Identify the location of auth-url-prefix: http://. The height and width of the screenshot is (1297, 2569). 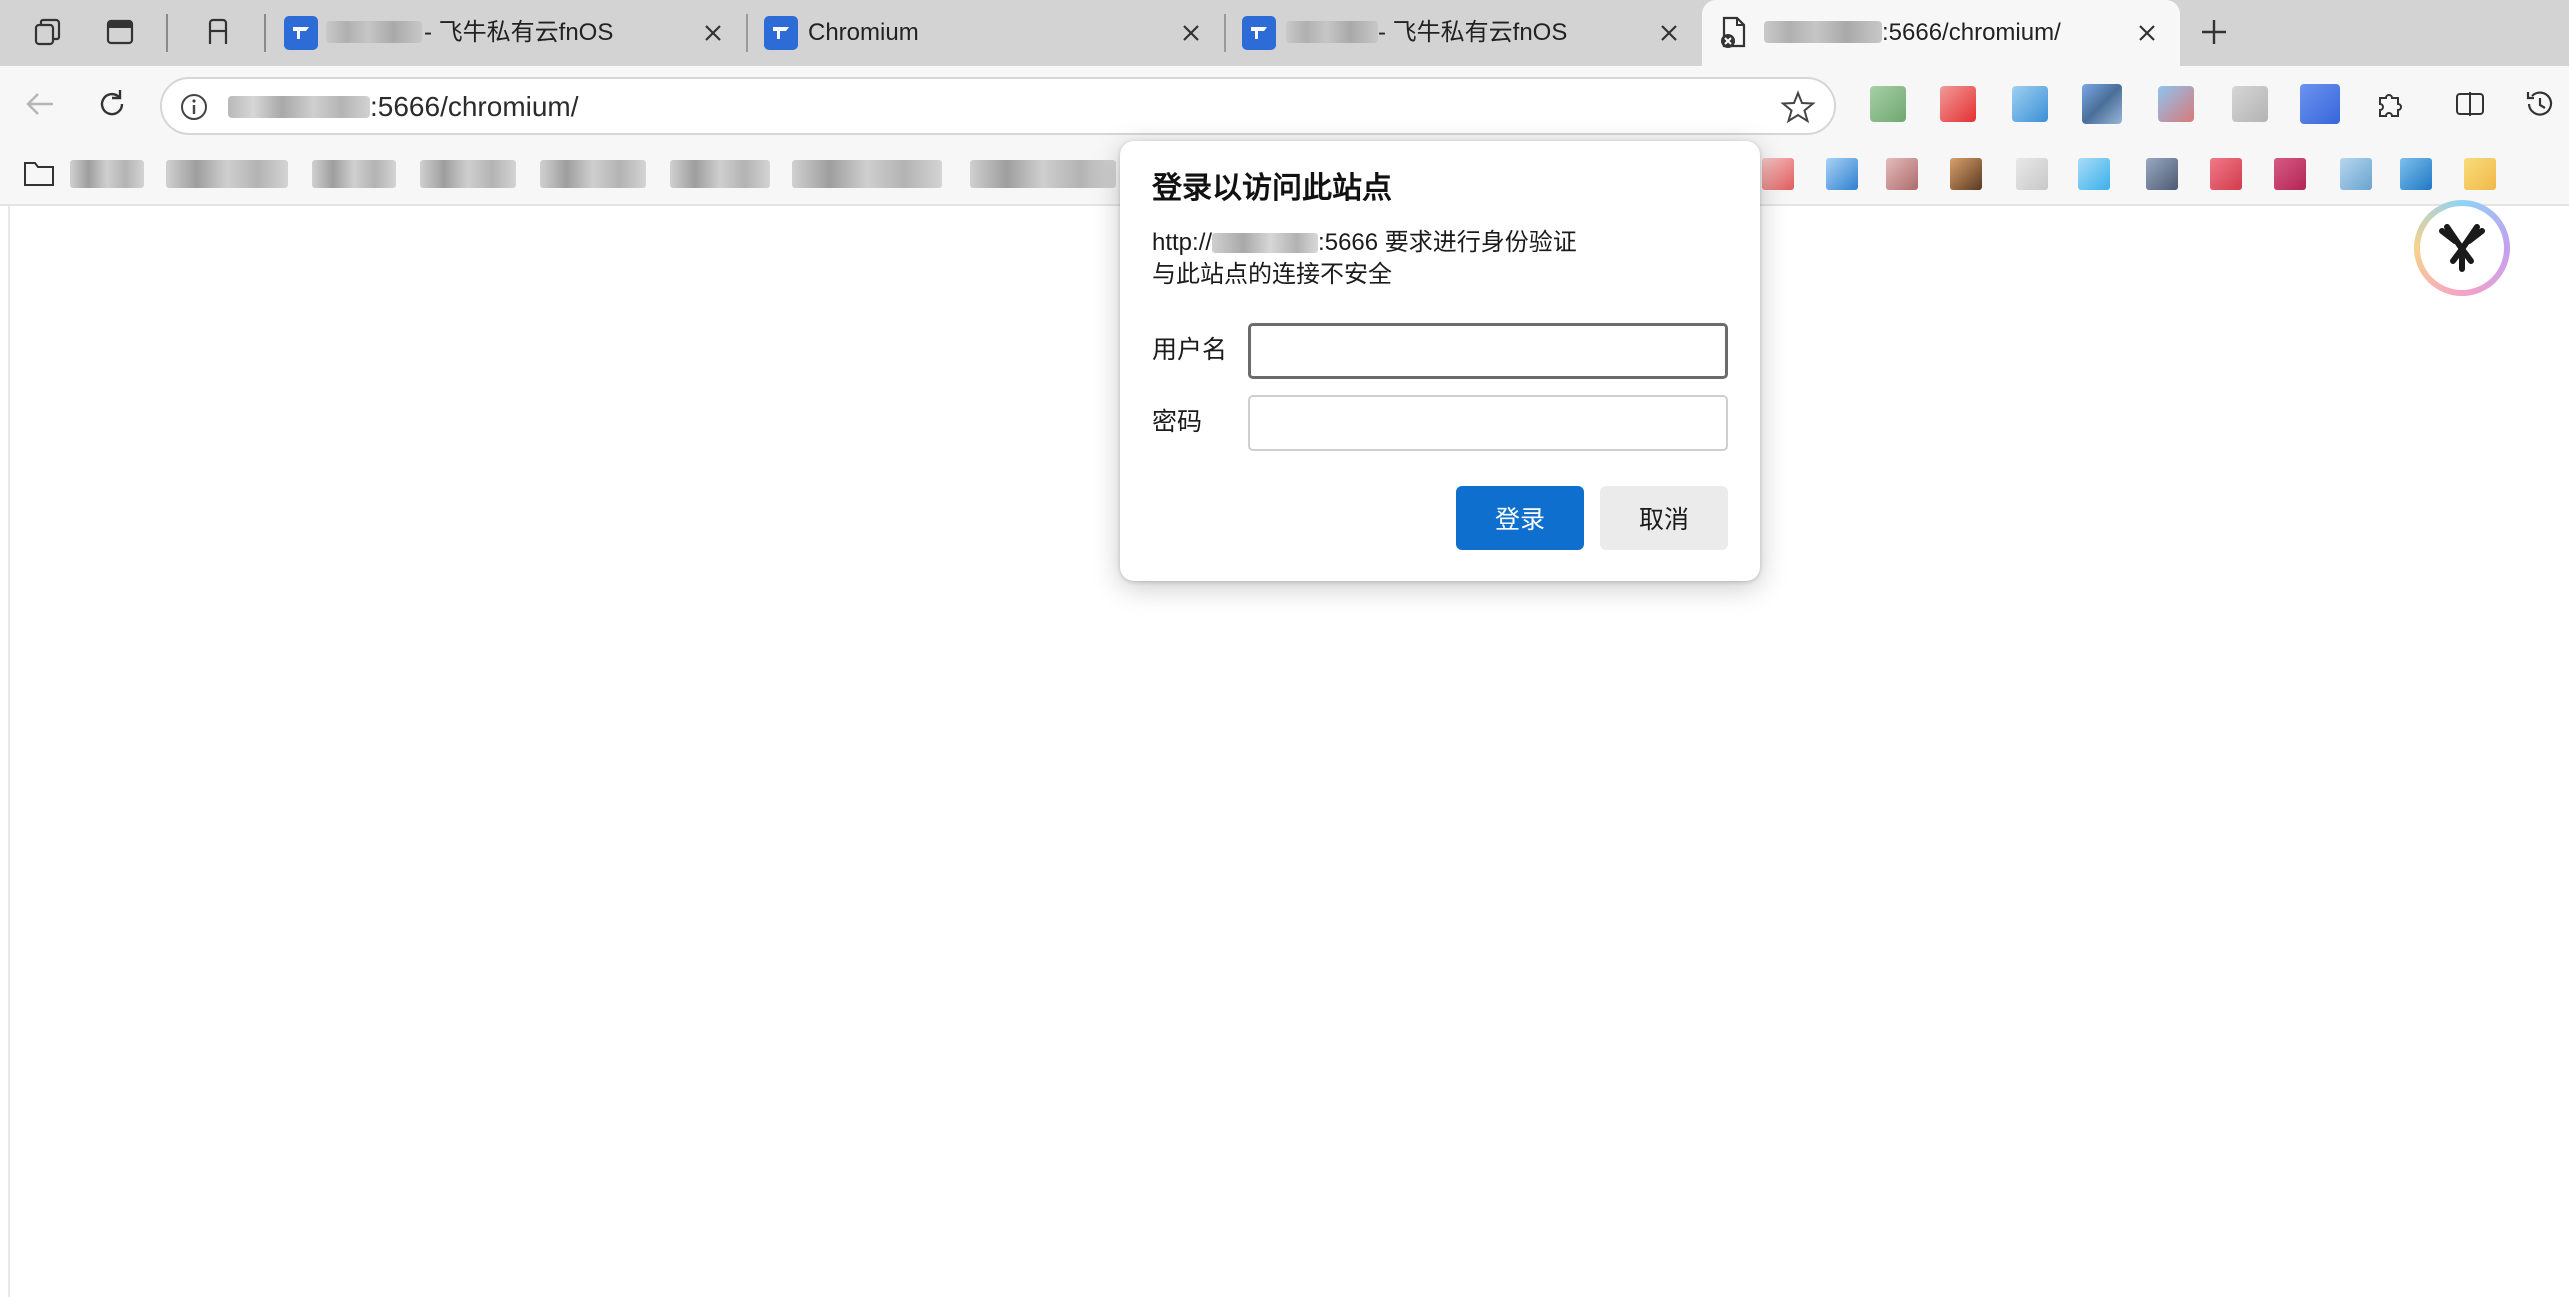
(1182, 242).